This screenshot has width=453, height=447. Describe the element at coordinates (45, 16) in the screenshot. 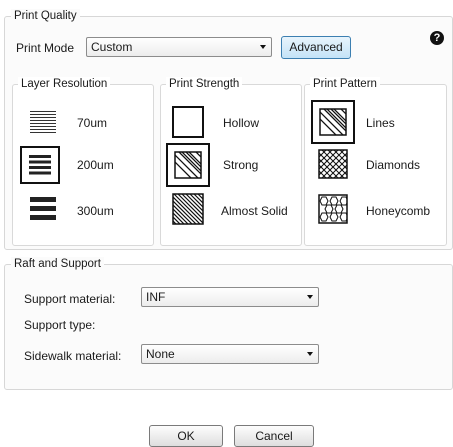

I see `print-quality-title: Print Quality` at that location.